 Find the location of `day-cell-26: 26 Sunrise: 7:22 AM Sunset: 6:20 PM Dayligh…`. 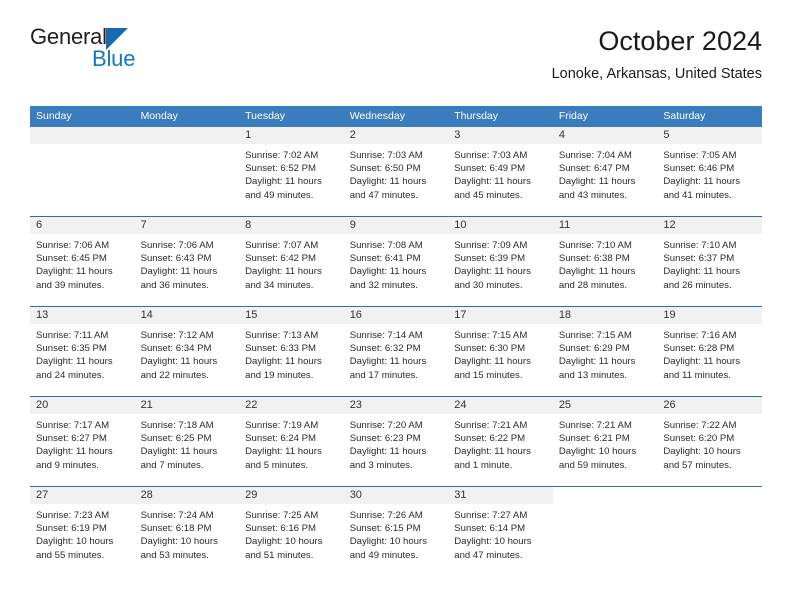

day-cell-26: 26 Sunrise: 7:22 AM Sunset: 6:20 PM Dayligh… is located at coordinates (709, 441).